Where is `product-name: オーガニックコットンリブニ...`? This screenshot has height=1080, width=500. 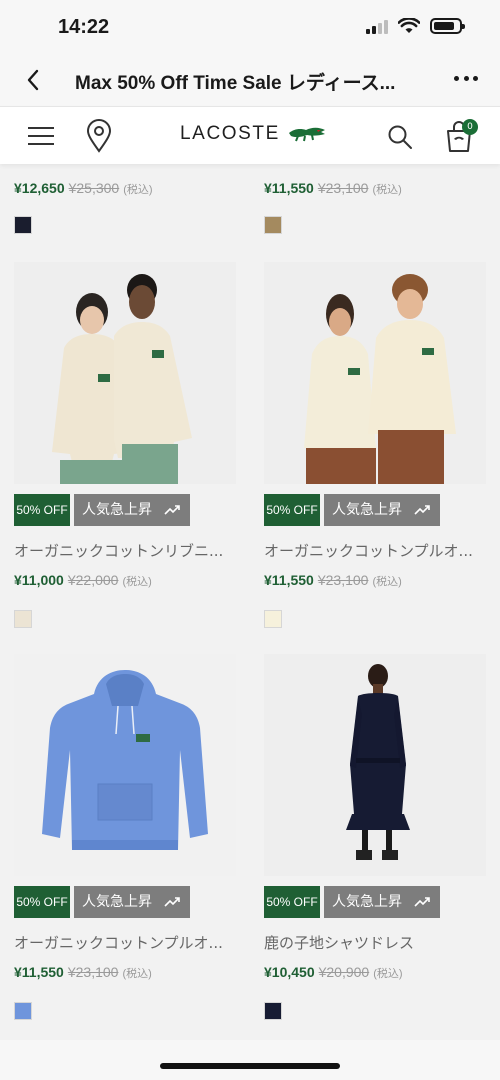 product-name: オーガニックコットンリブニ... is located at coordinates (125, 550).